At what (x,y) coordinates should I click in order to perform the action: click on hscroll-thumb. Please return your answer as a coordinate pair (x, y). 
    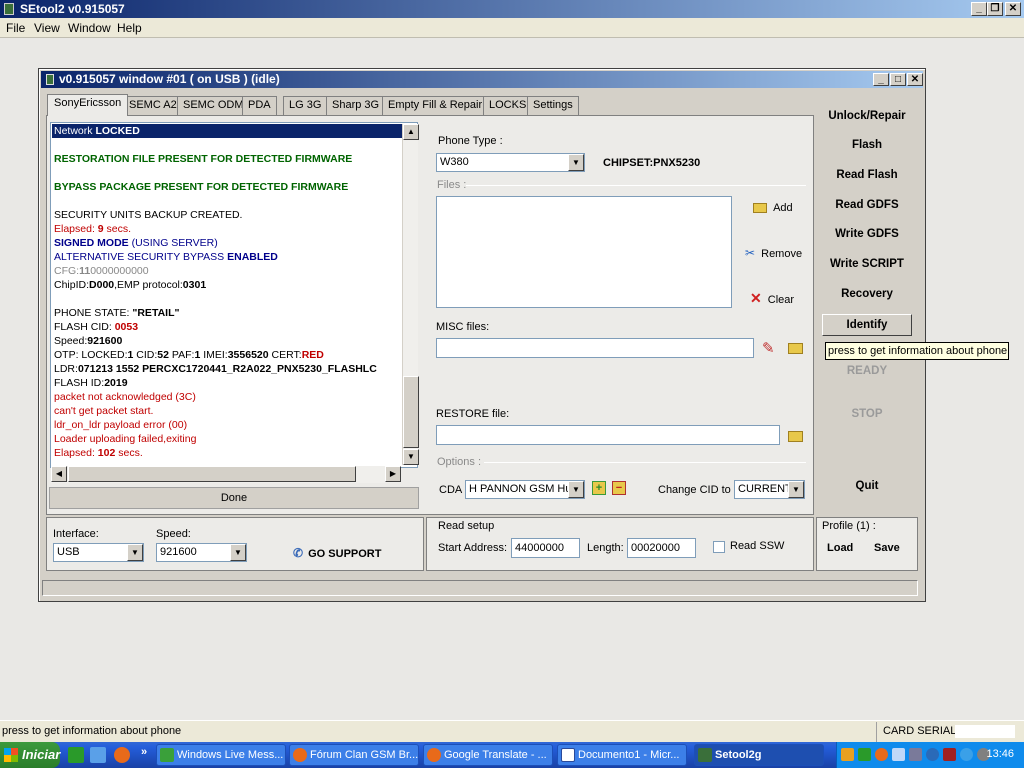
    Looking at the image, I should click on (212, 474).